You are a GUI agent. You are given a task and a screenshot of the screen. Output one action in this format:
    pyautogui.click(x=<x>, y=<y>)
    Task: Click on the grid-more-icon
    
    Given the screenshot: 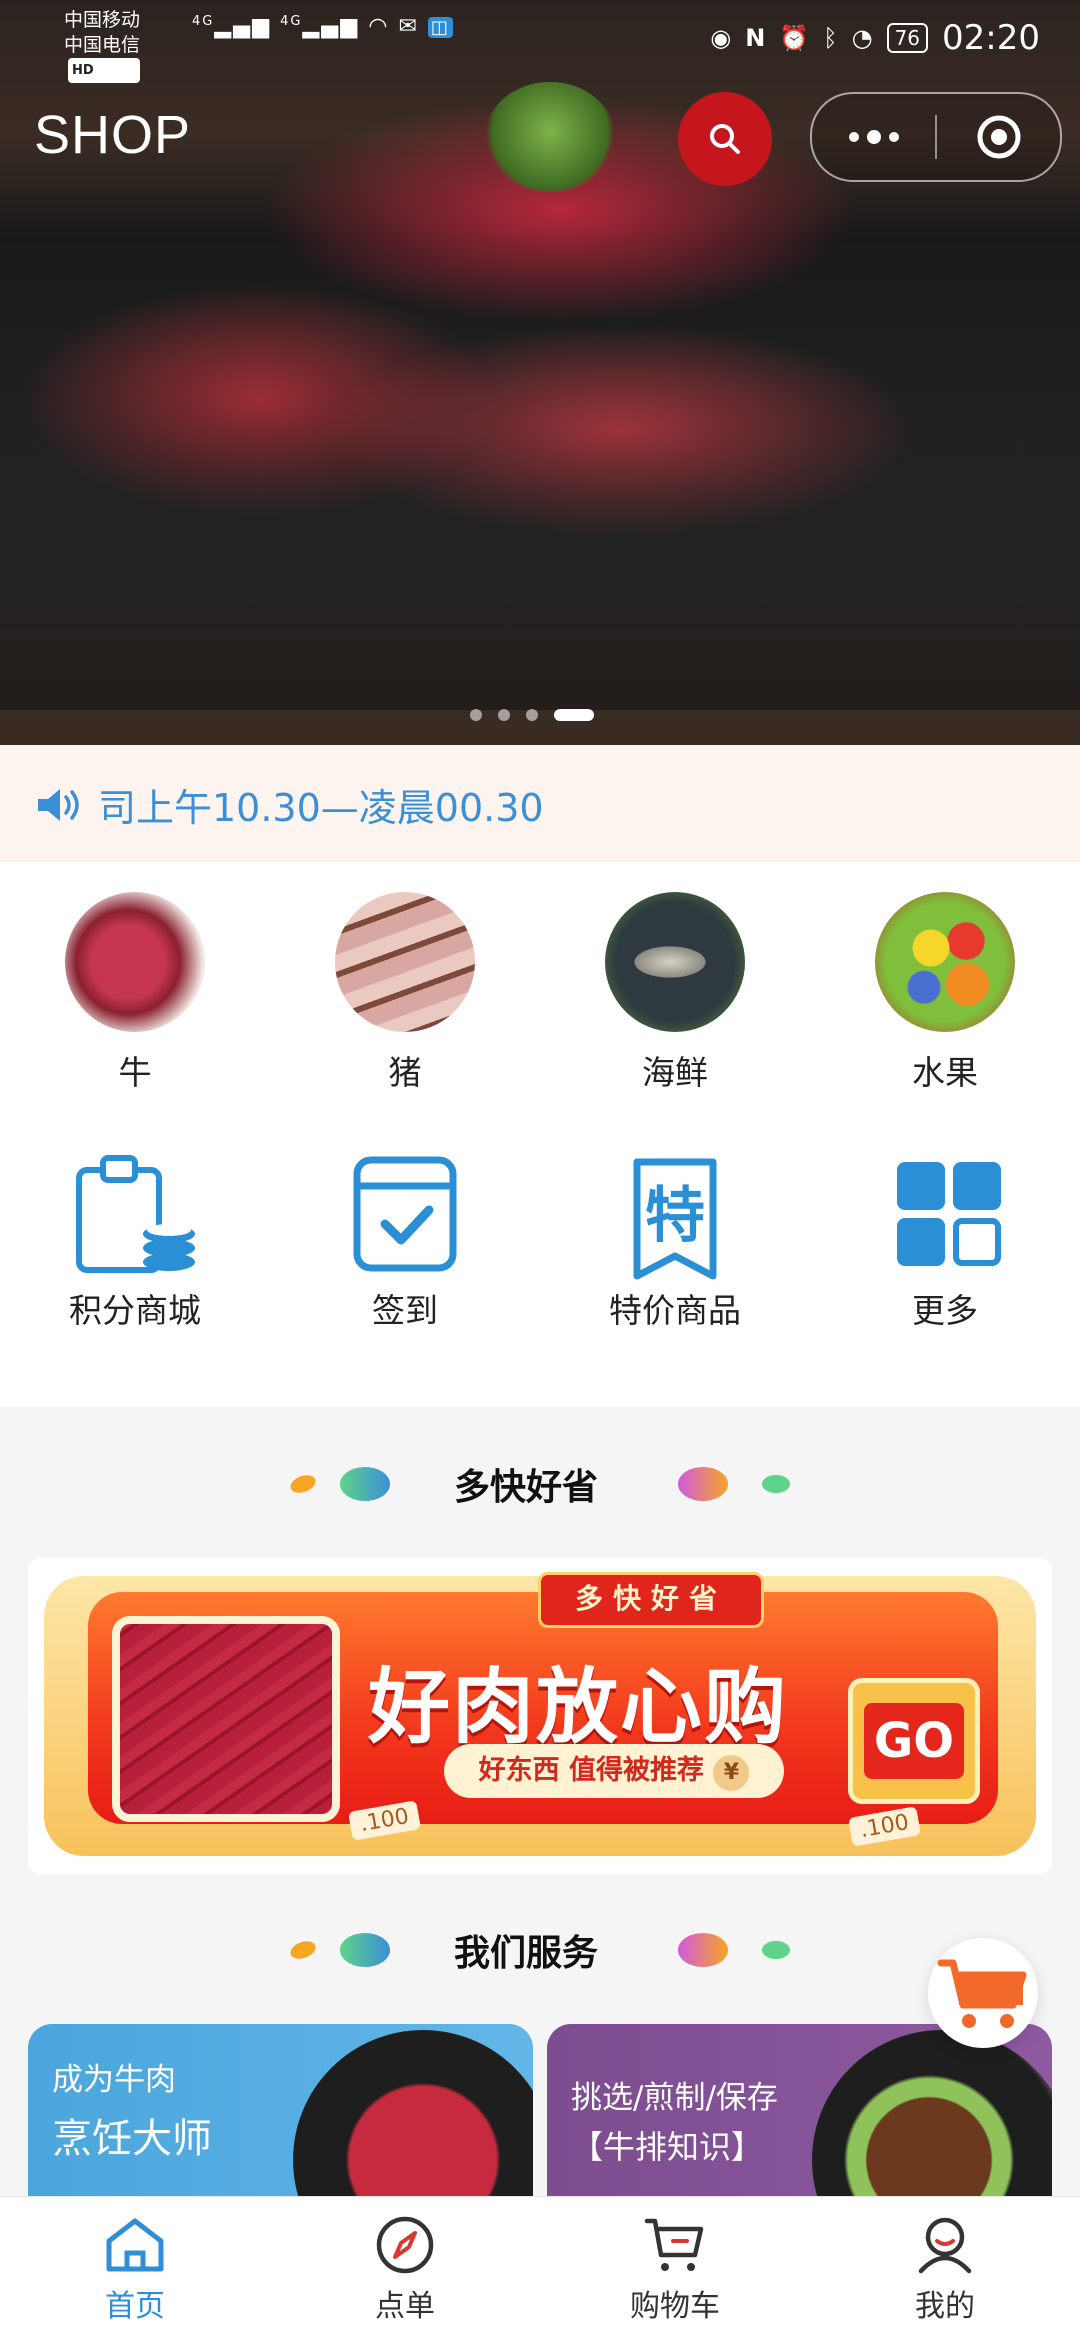 What is the action you would take?
    pyautogui.click(x=949, y=1214)
    